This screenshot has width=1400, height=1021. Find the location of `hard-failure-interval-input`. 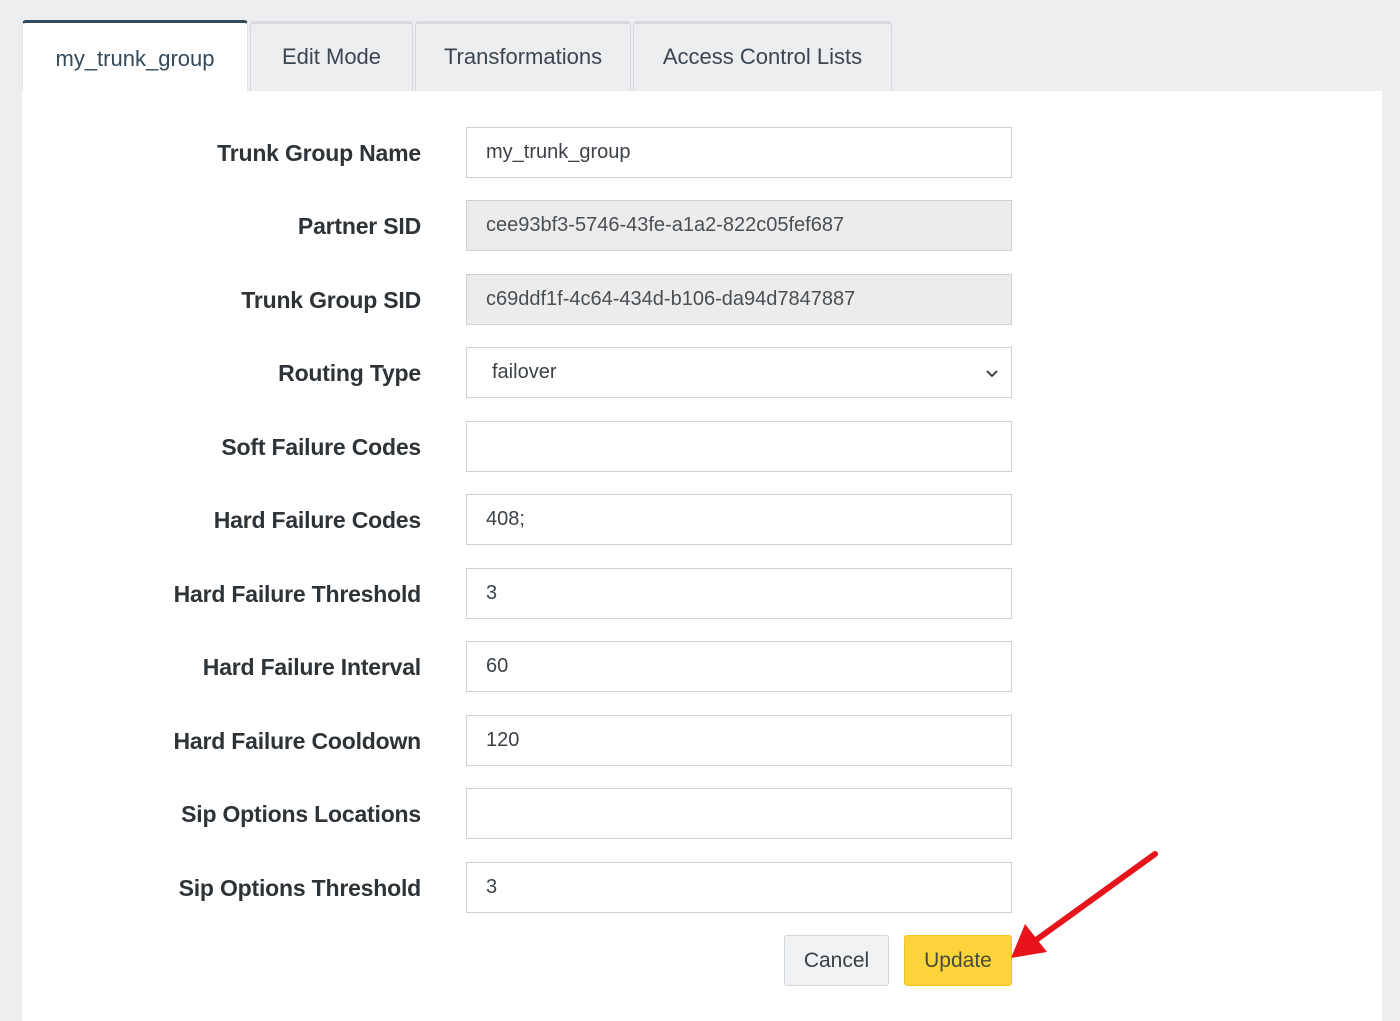

hard-failure-interval-input is located at coordinates (739, 666).